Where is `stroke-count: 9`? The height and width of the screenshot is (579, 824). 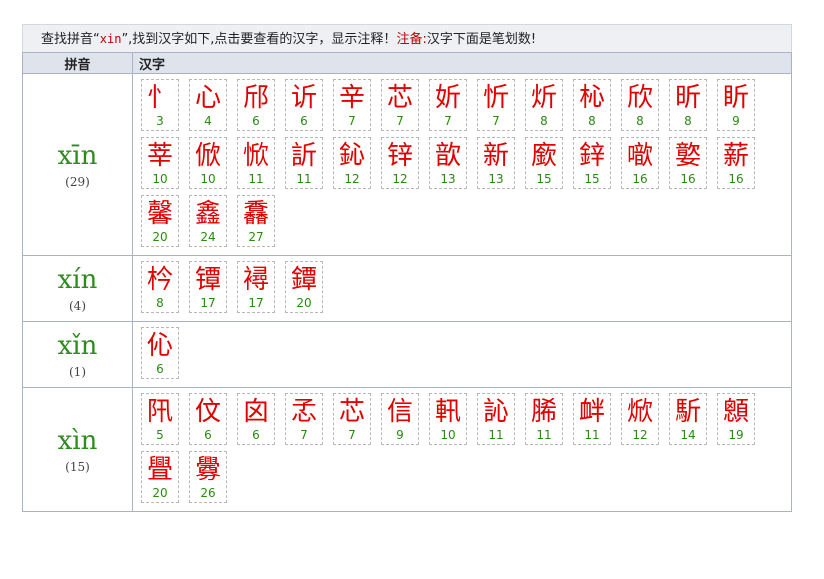 stroke-count: 9 is located at coordinates (736, 121).